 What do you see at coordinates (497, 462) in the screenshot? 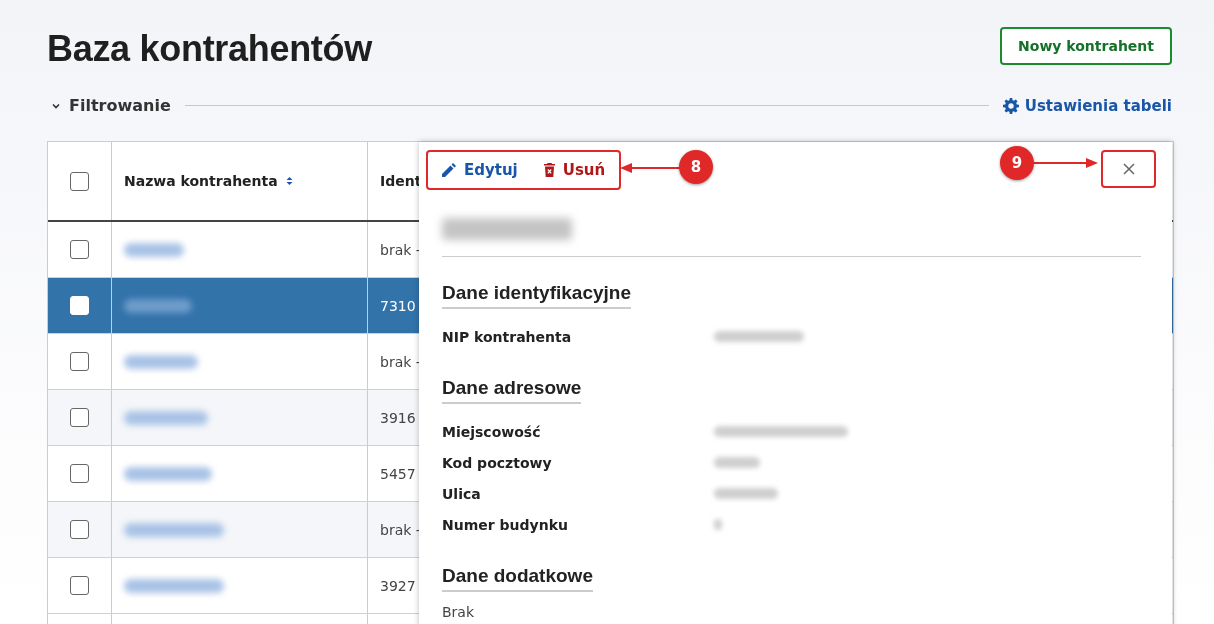
I see `field-label: Kod pocztowy` at bounding box center [497, 462].